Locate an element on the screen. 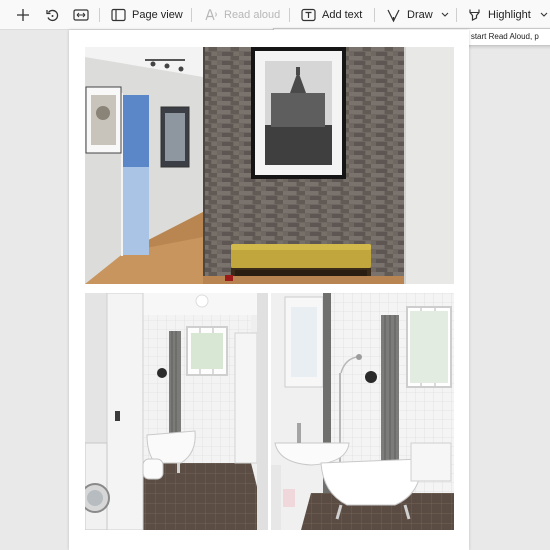 The width and height of the screenshot is (550, 550). rotate-button is located at coordinates (52, 15).